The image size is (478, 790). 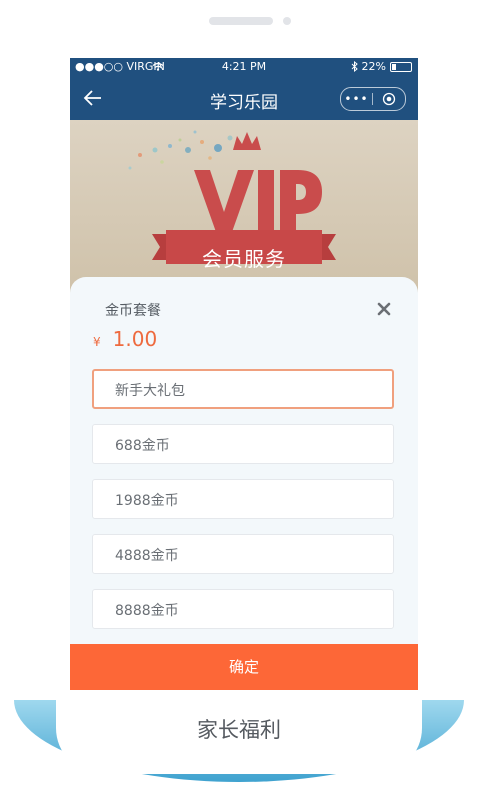 I want to click on battery-icon, so click(x=401, y=66).